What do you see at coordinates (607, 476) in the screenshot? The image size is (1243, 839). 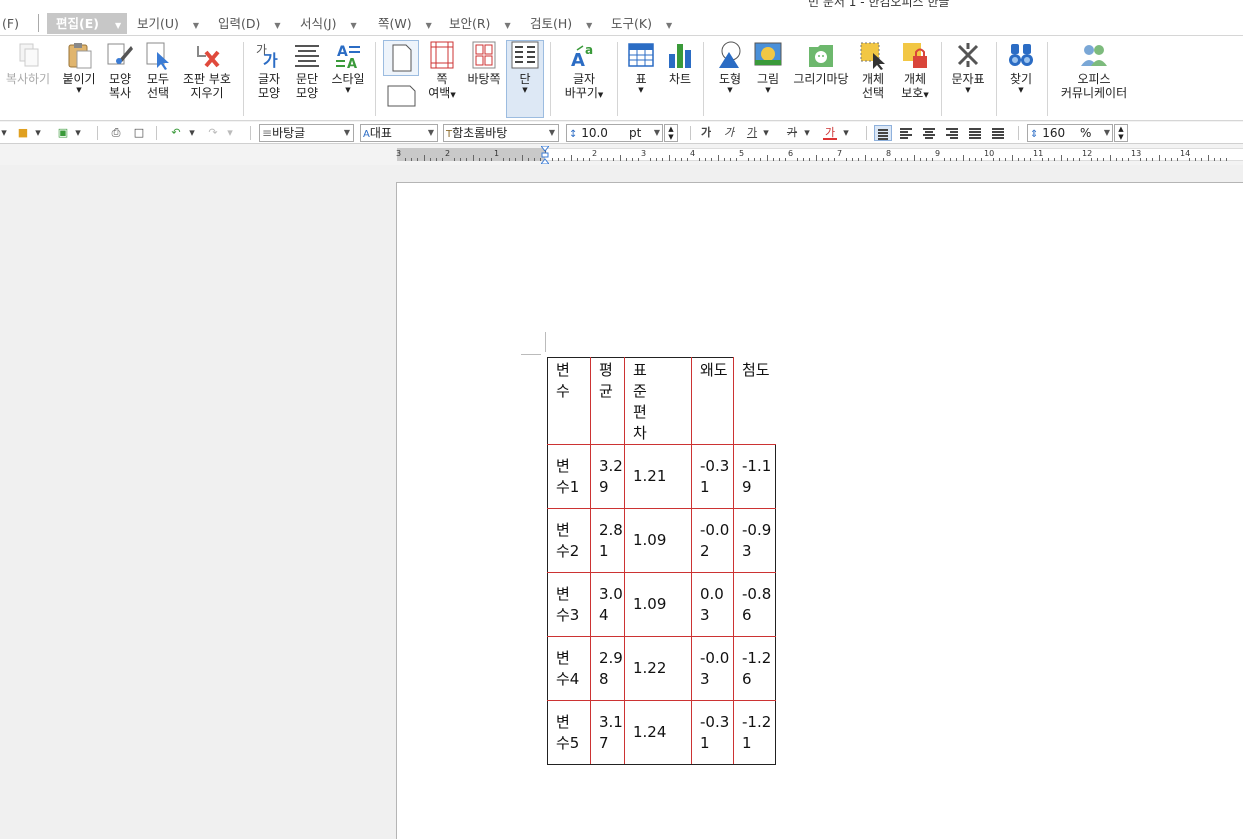 I see `table-cell: 3.29` at bounding box center [607, 476].